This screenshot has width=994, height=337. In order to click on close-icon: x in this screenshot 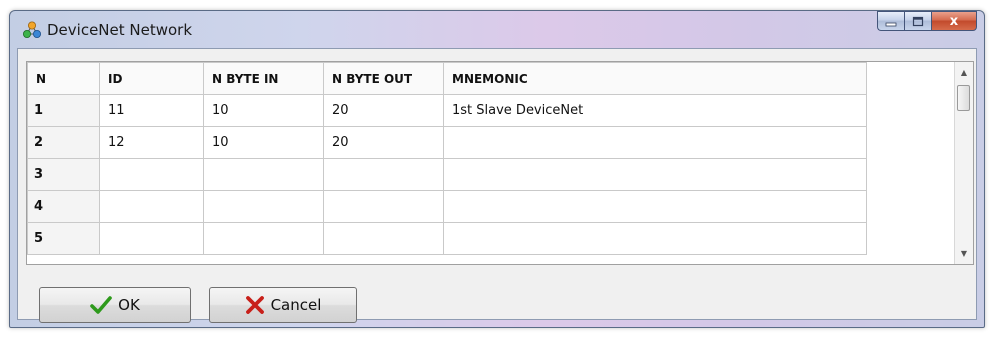, I will do `click(954, 21)`.